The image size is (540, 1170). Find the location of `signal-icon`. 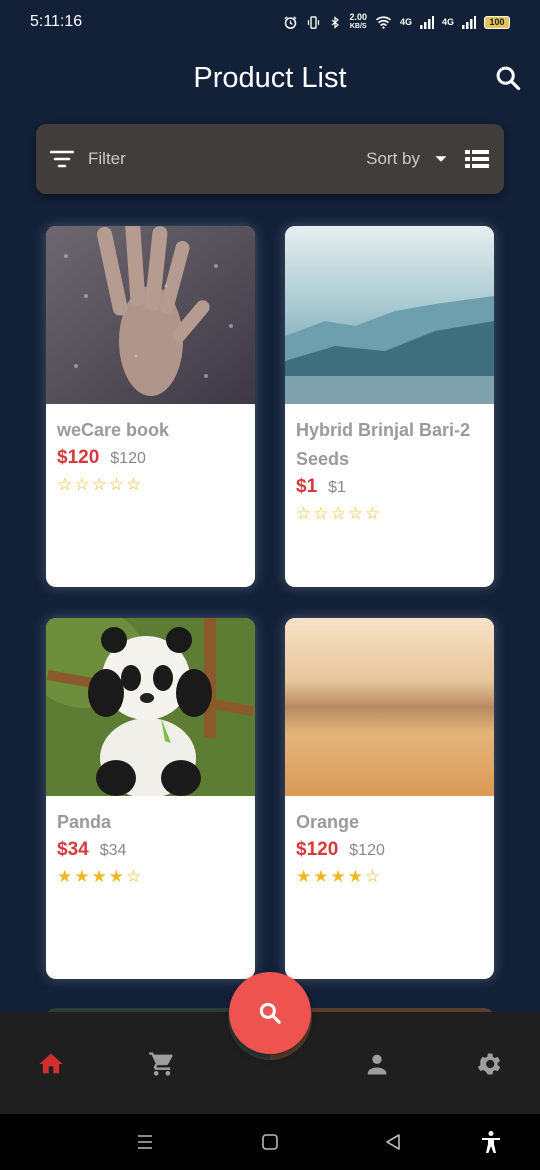

signal-icon is located at coordinates (426, 22).